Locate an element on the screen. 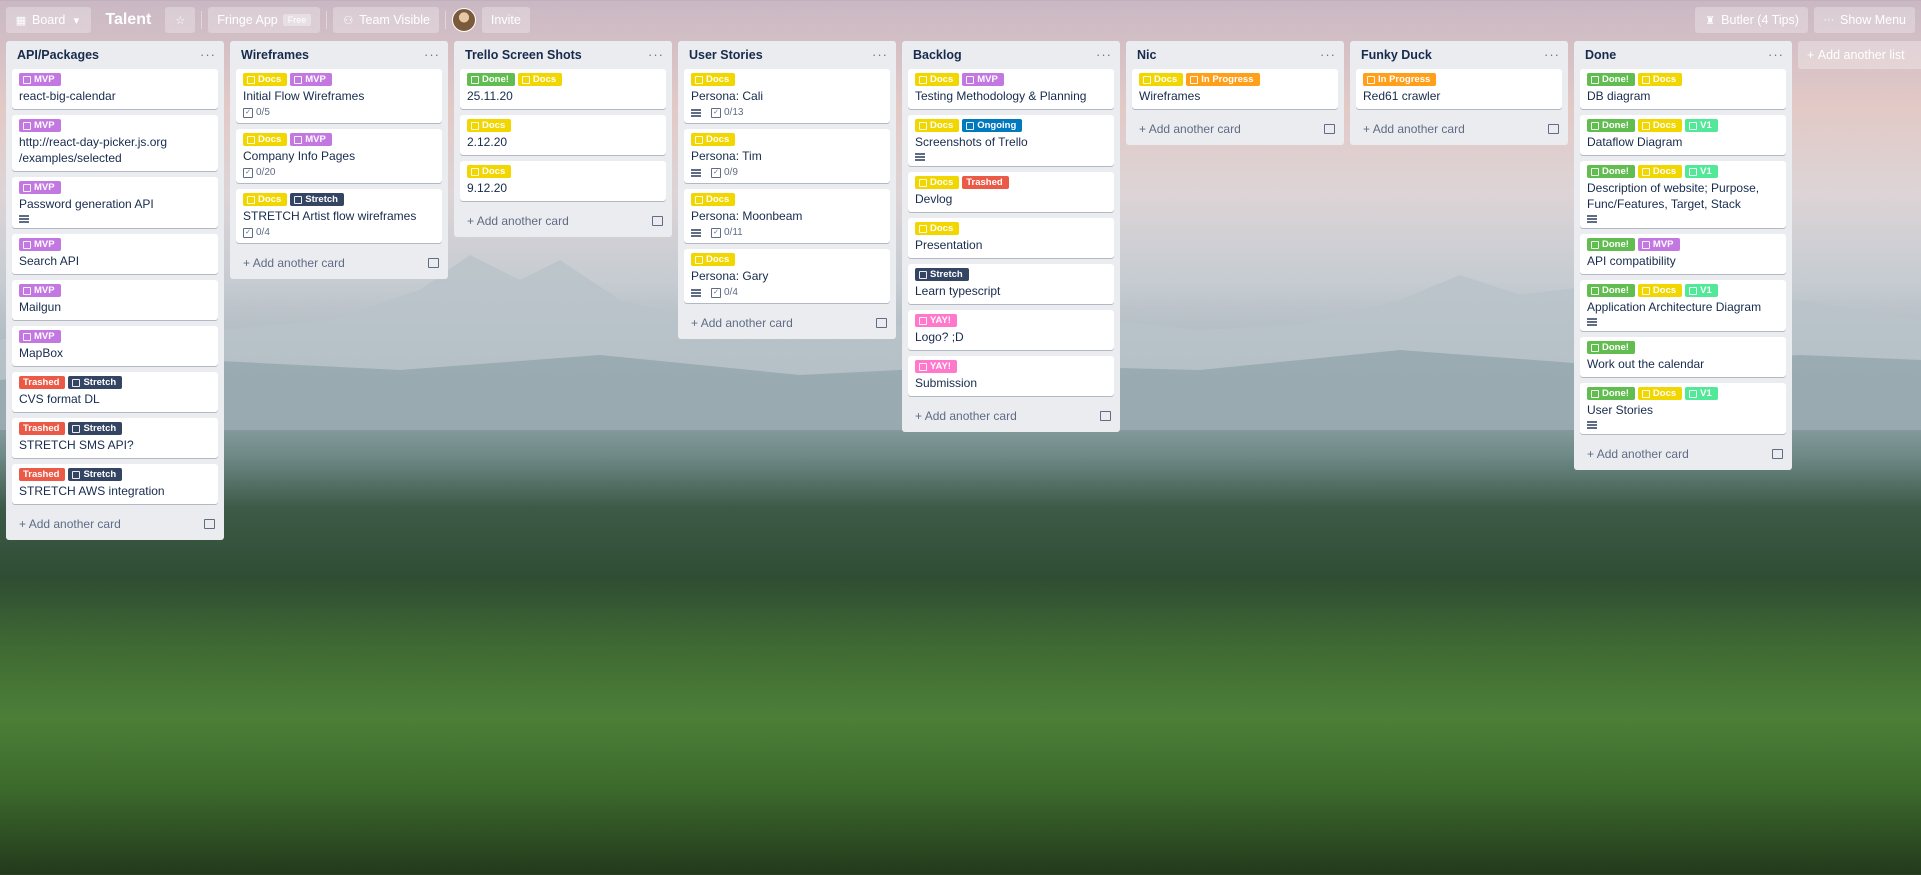 The height and width of the screenshot is (875, 1921). card-title: Dataflow Diagram is located at coordinates (1635, 142).